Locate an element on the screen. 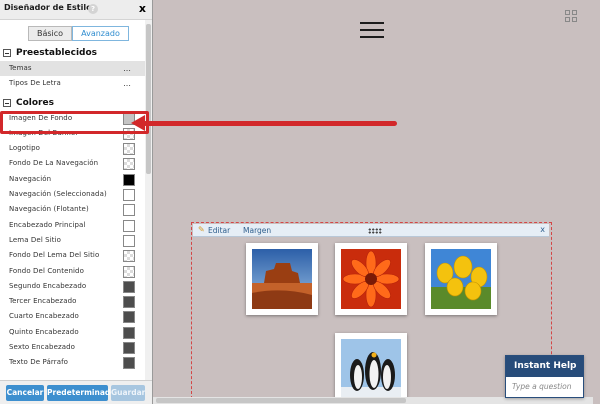  panel-header: Diseñador de Estilo ? x is located at coordinates (76, 10).